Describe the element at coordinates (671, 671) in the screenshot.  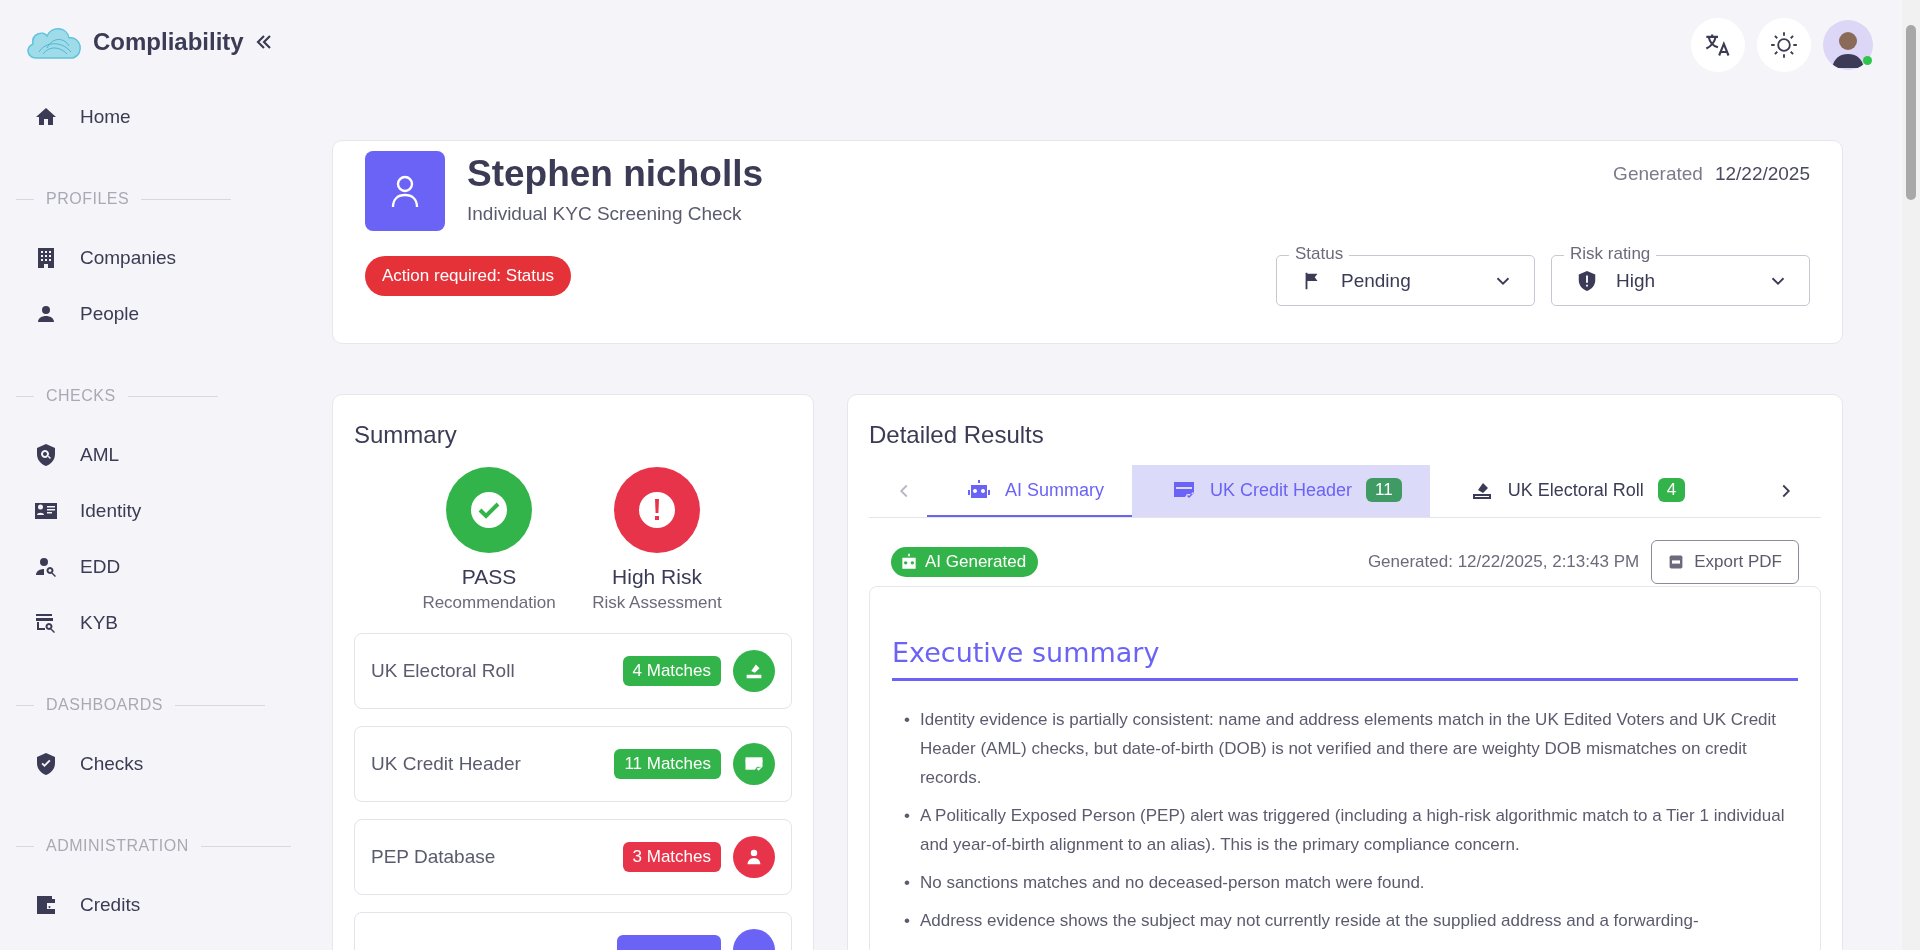
I see `match-count-badge: 4 Matches` at that location.